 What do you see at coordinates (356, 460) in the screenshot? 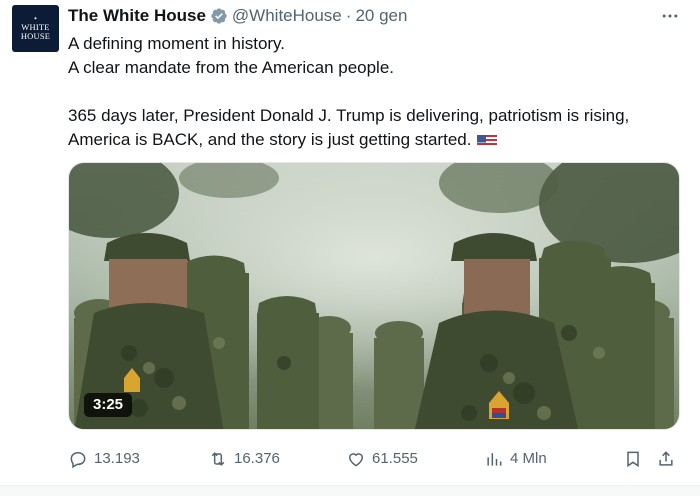
I see `heart-icon` at bounding box center [356, 460].